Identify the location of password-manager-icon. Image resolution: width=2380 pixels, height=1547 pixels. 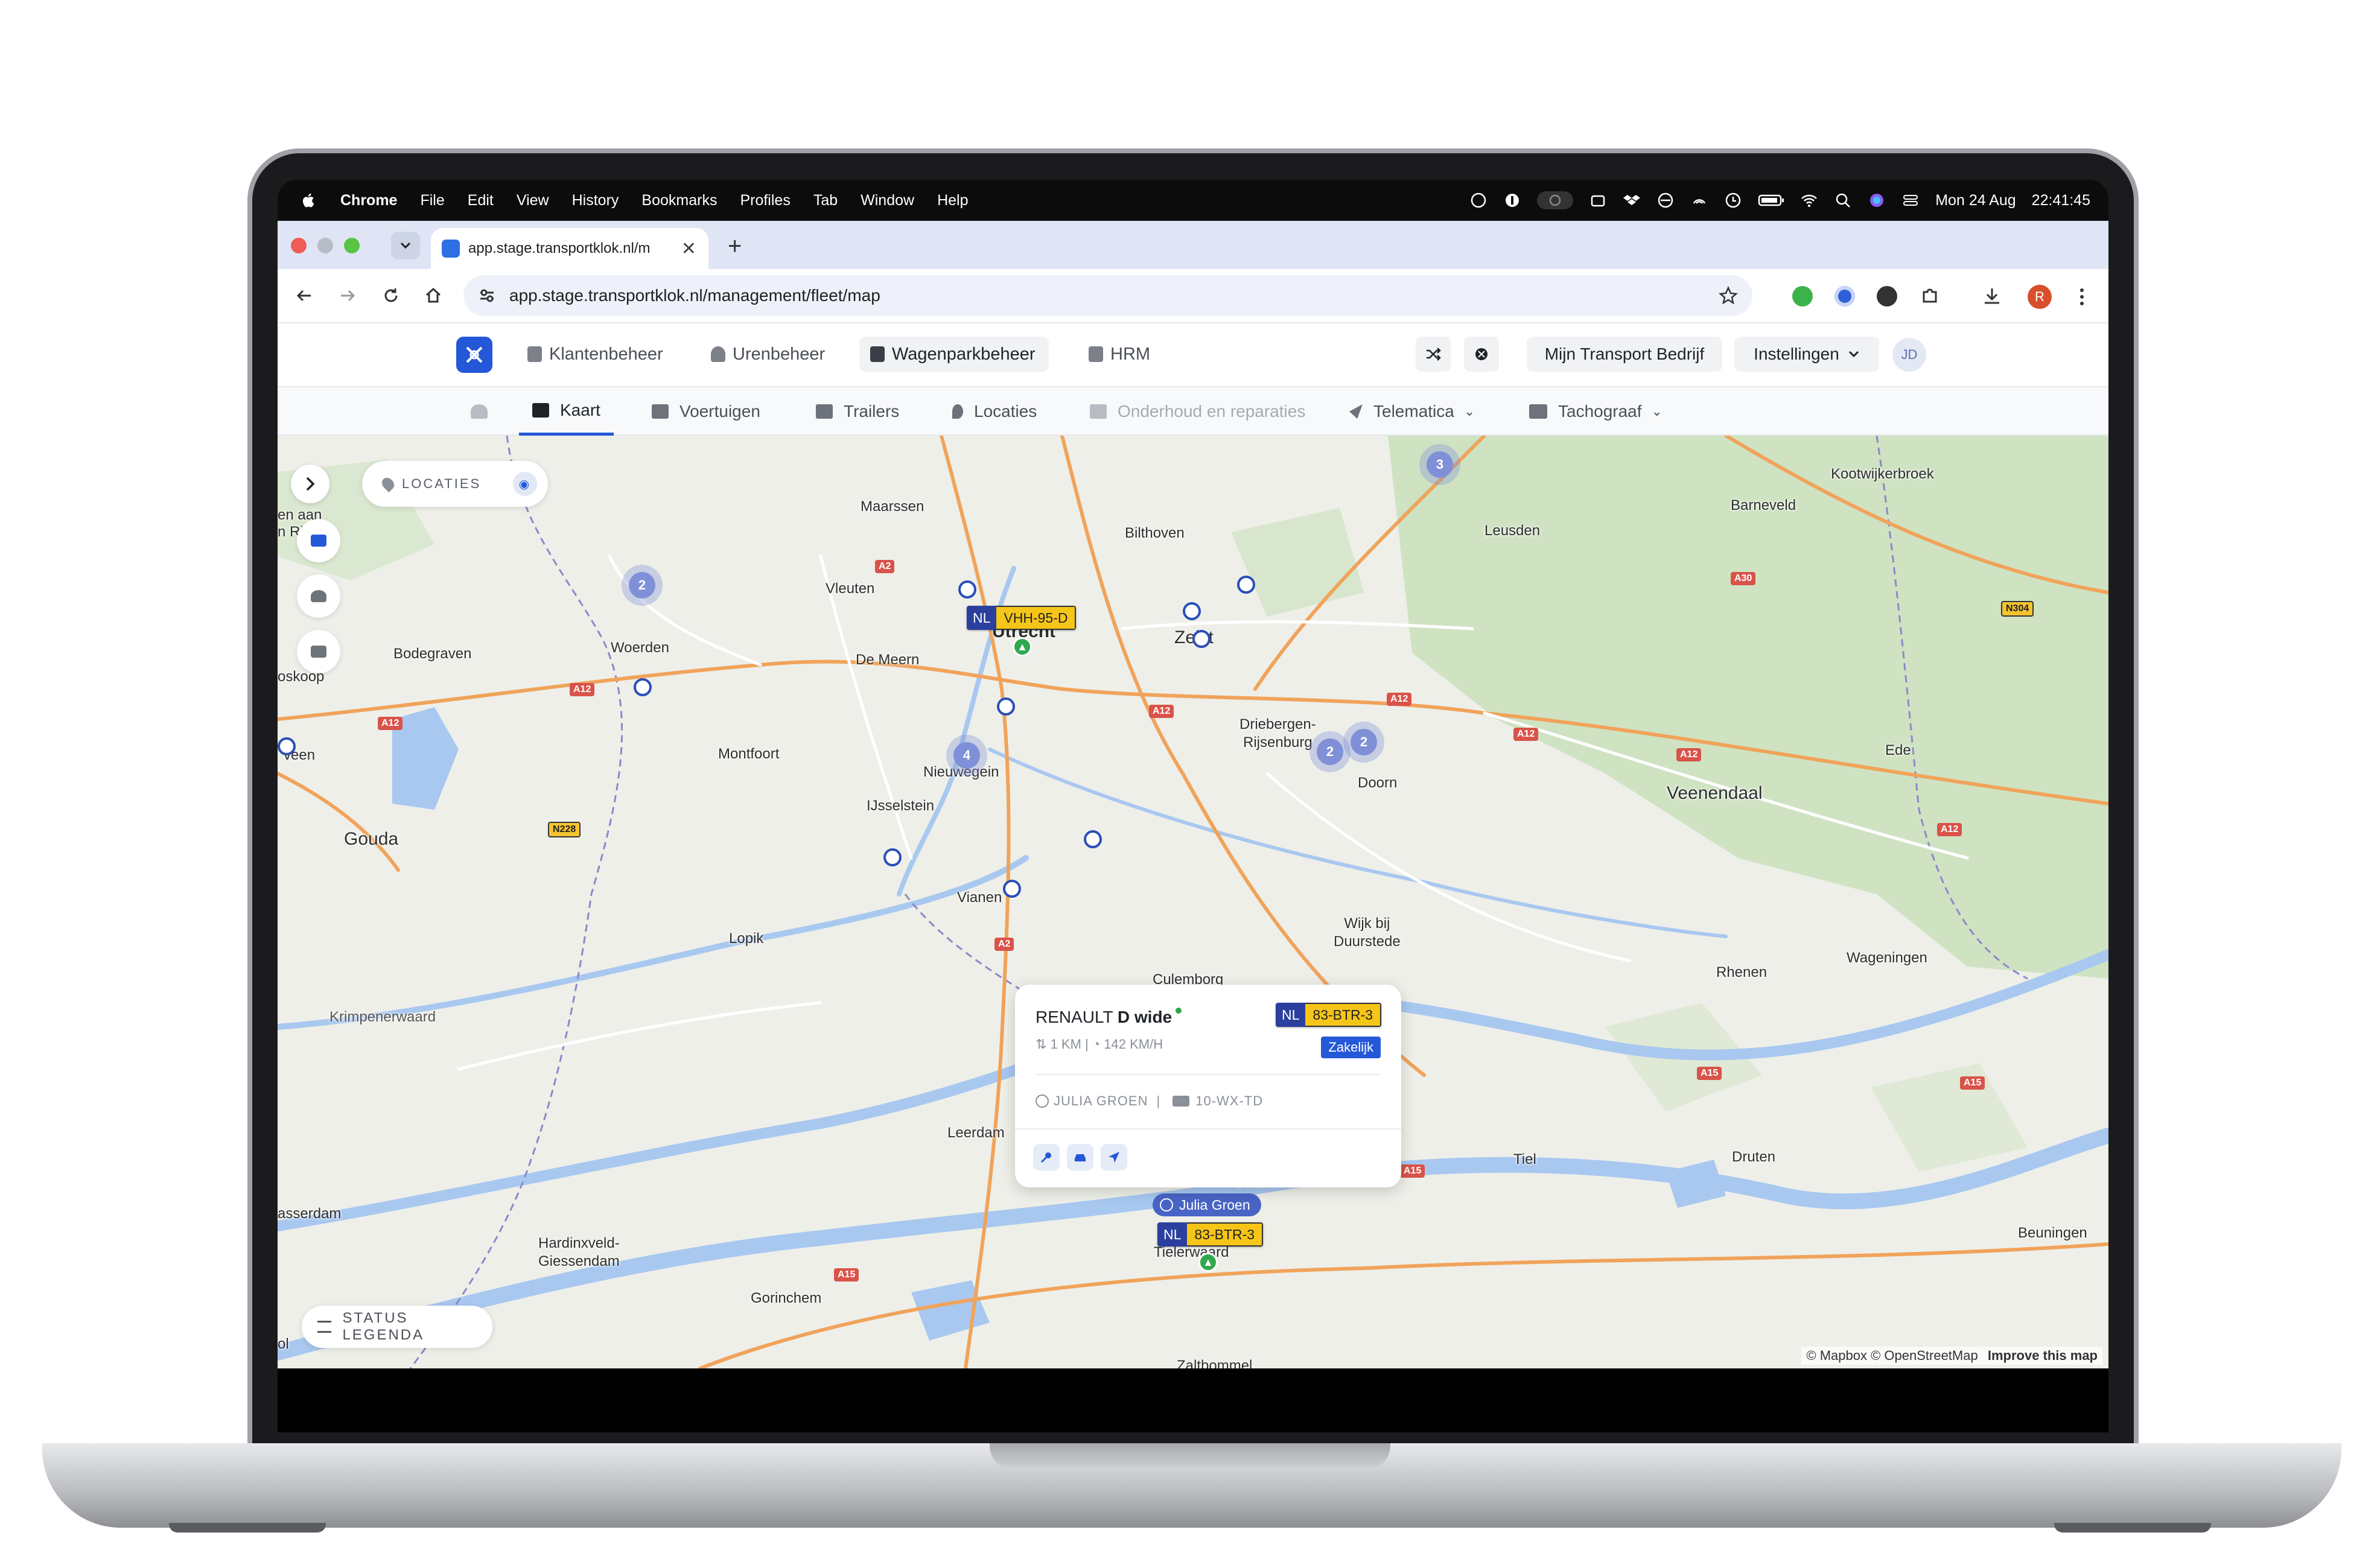
(1512, 200).